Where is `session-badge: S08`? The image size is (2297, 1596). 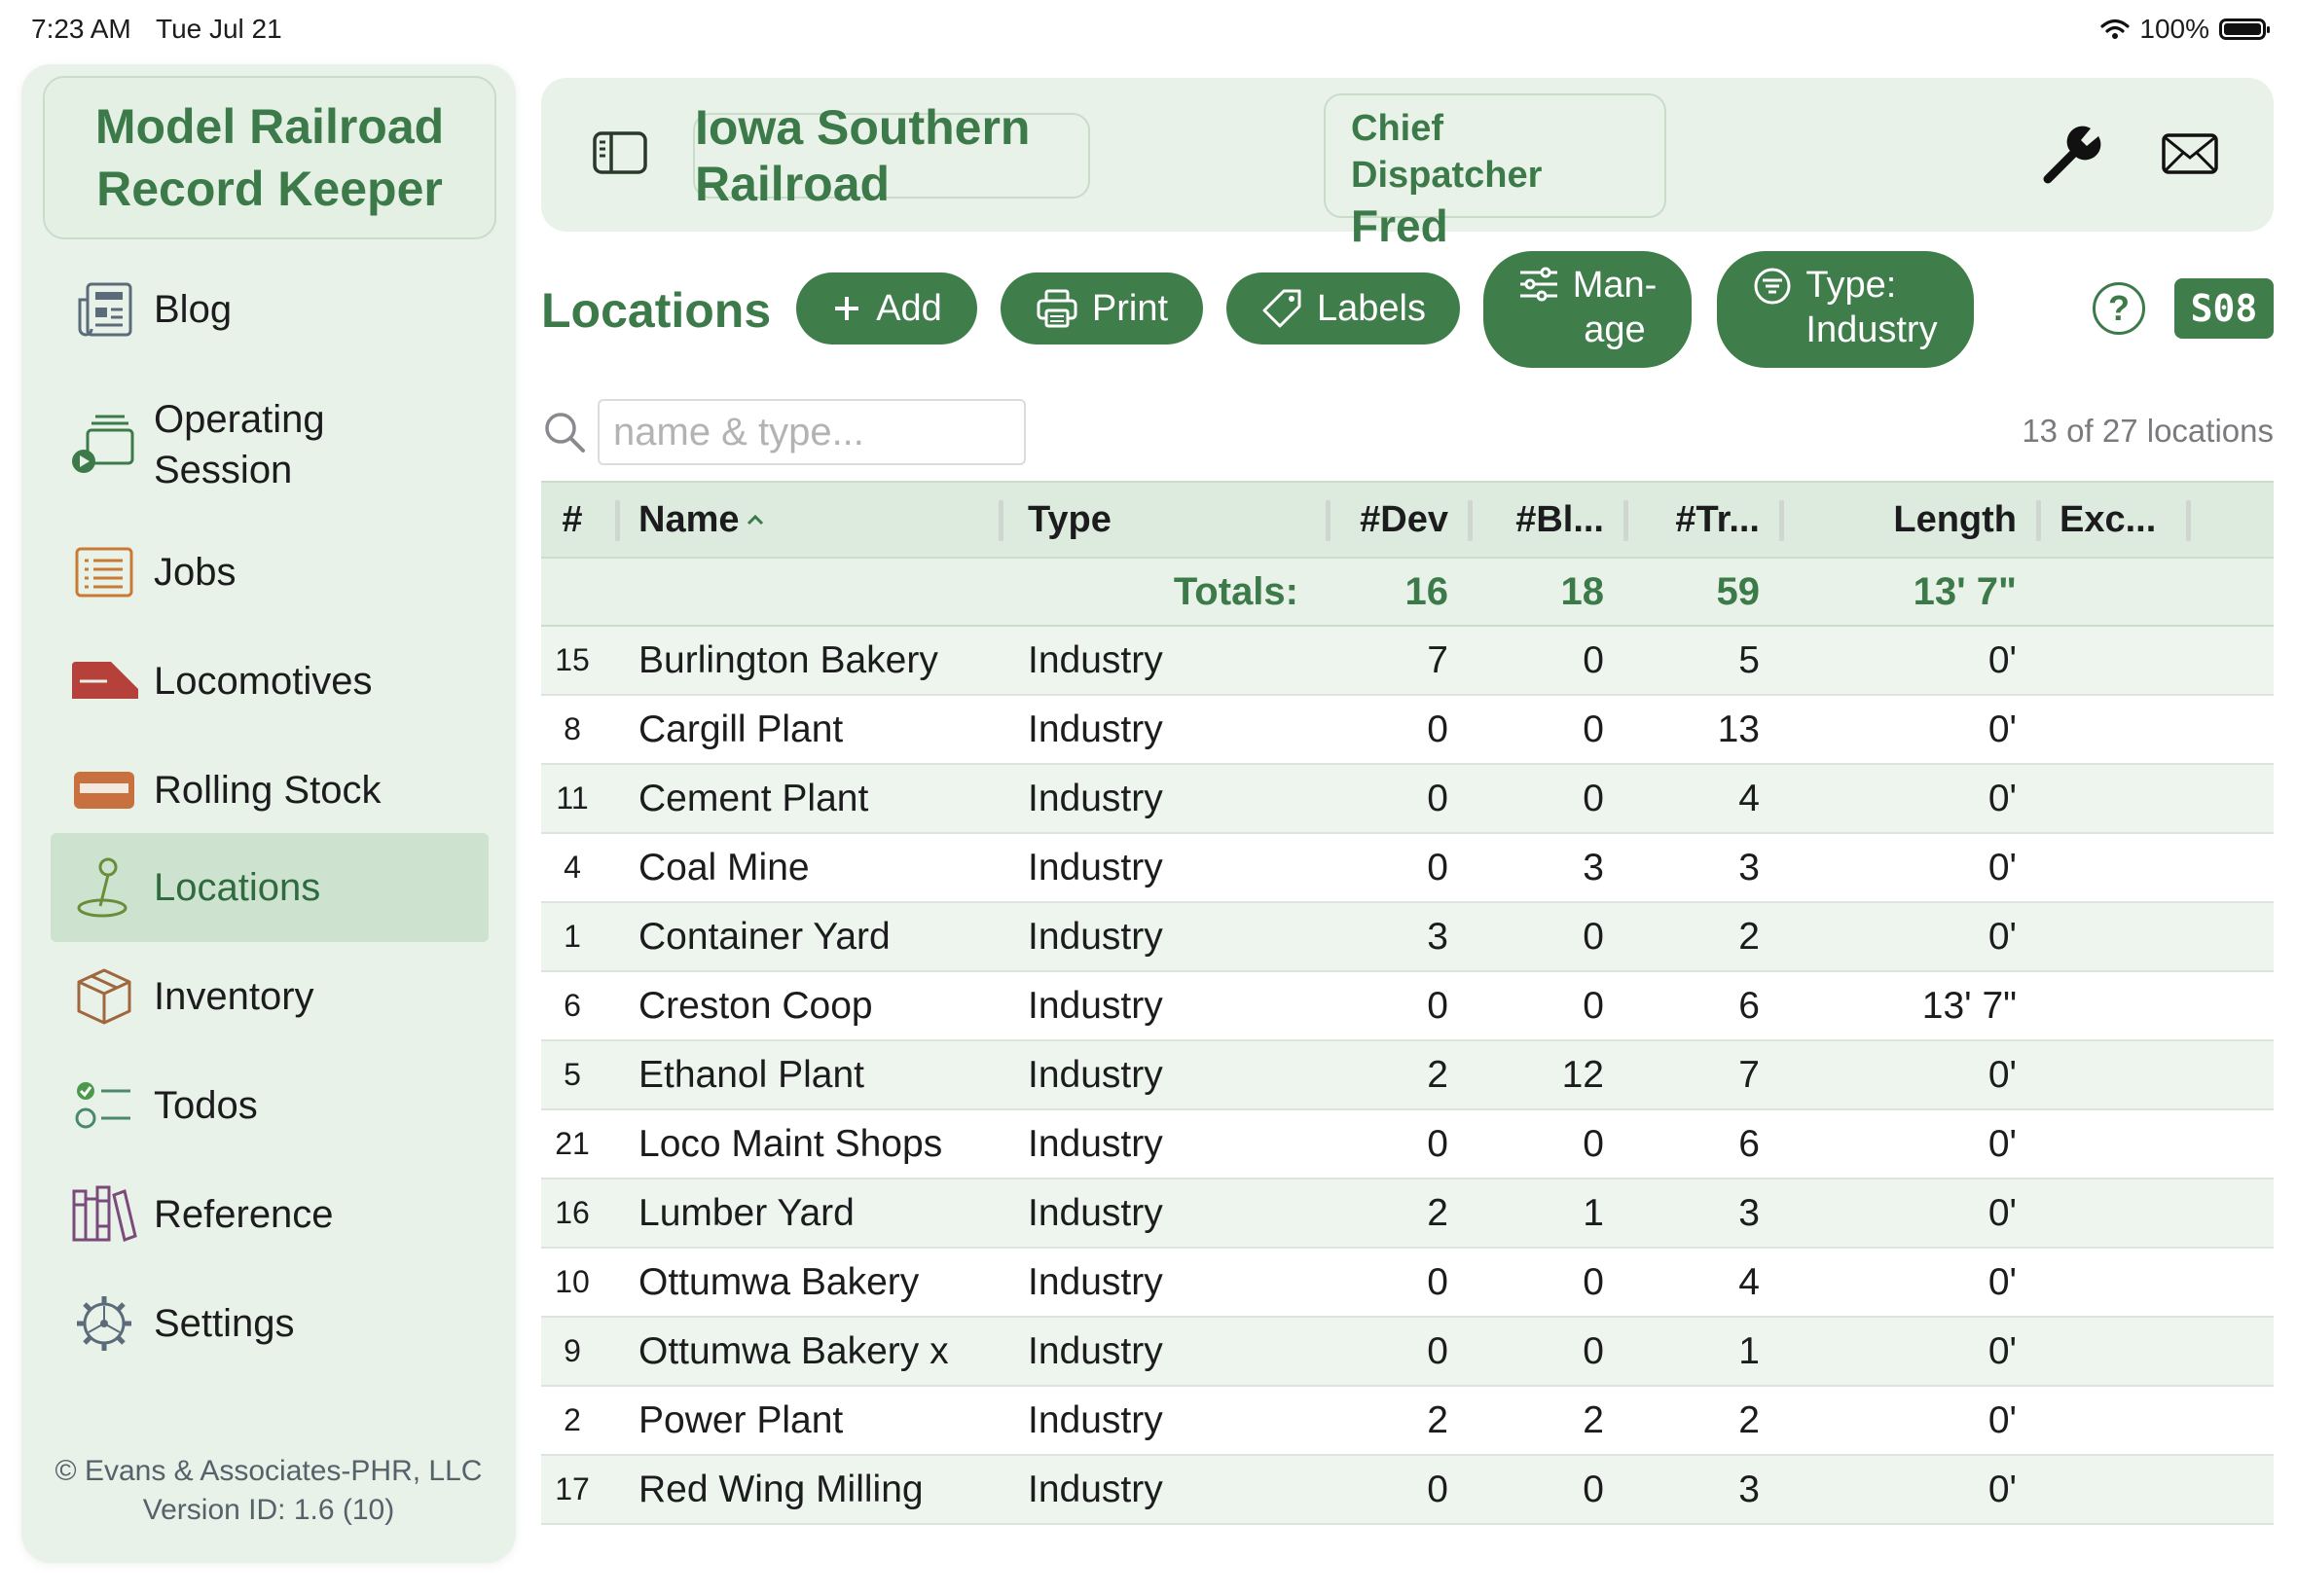
session-badge: S08 is located at coordinates (2224, 309).